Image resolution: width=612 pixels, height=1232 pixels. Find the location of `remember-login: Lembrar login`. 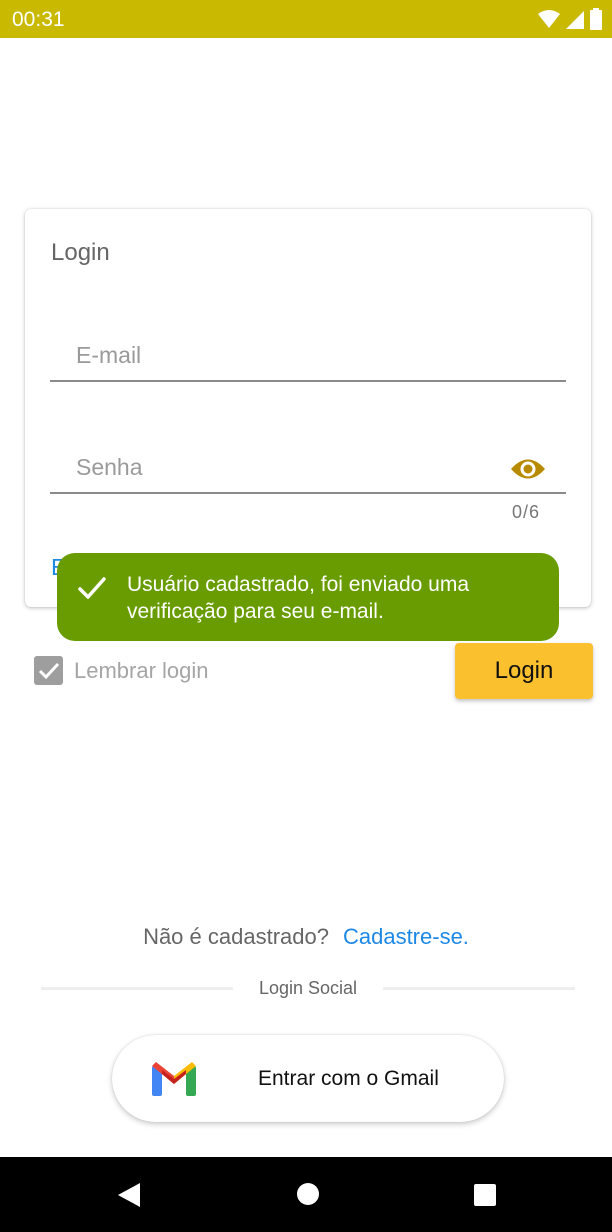

remember-login: Lembrar login is located at coordinates (121, 670).